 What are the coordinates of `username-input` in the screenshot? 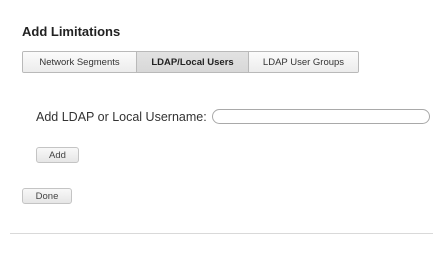 It's located at (320, 116).